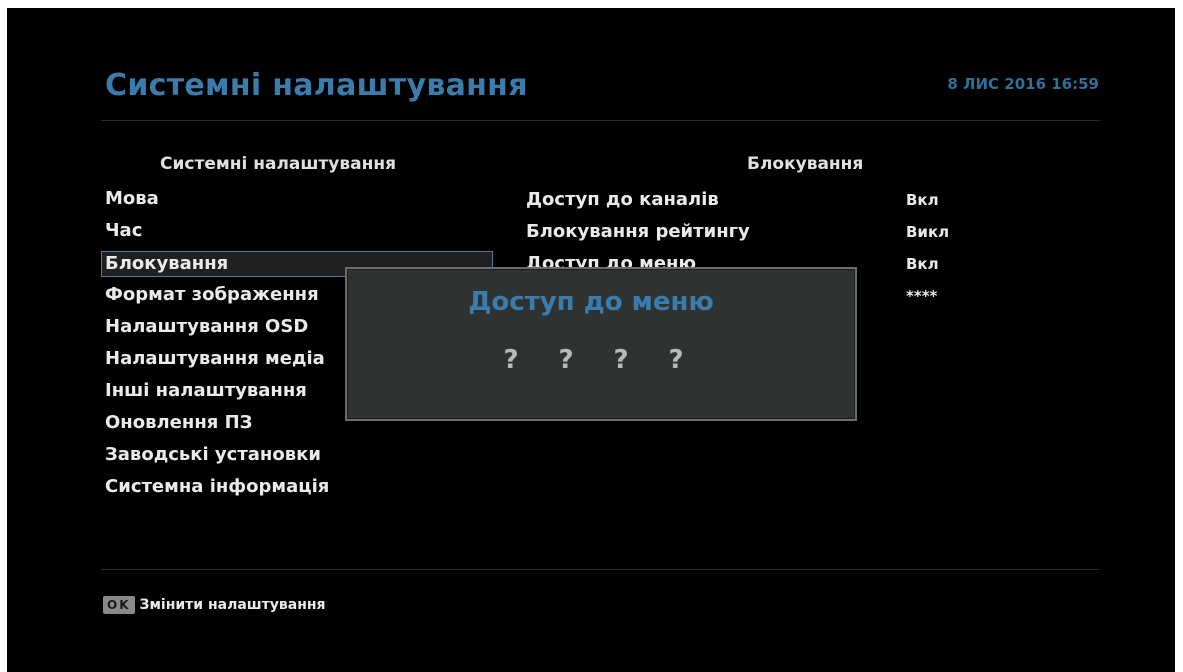  What do you see at coordinates (600, 569) in the screenshot?
I see `footer-divider` at bounding box center [600, 569].